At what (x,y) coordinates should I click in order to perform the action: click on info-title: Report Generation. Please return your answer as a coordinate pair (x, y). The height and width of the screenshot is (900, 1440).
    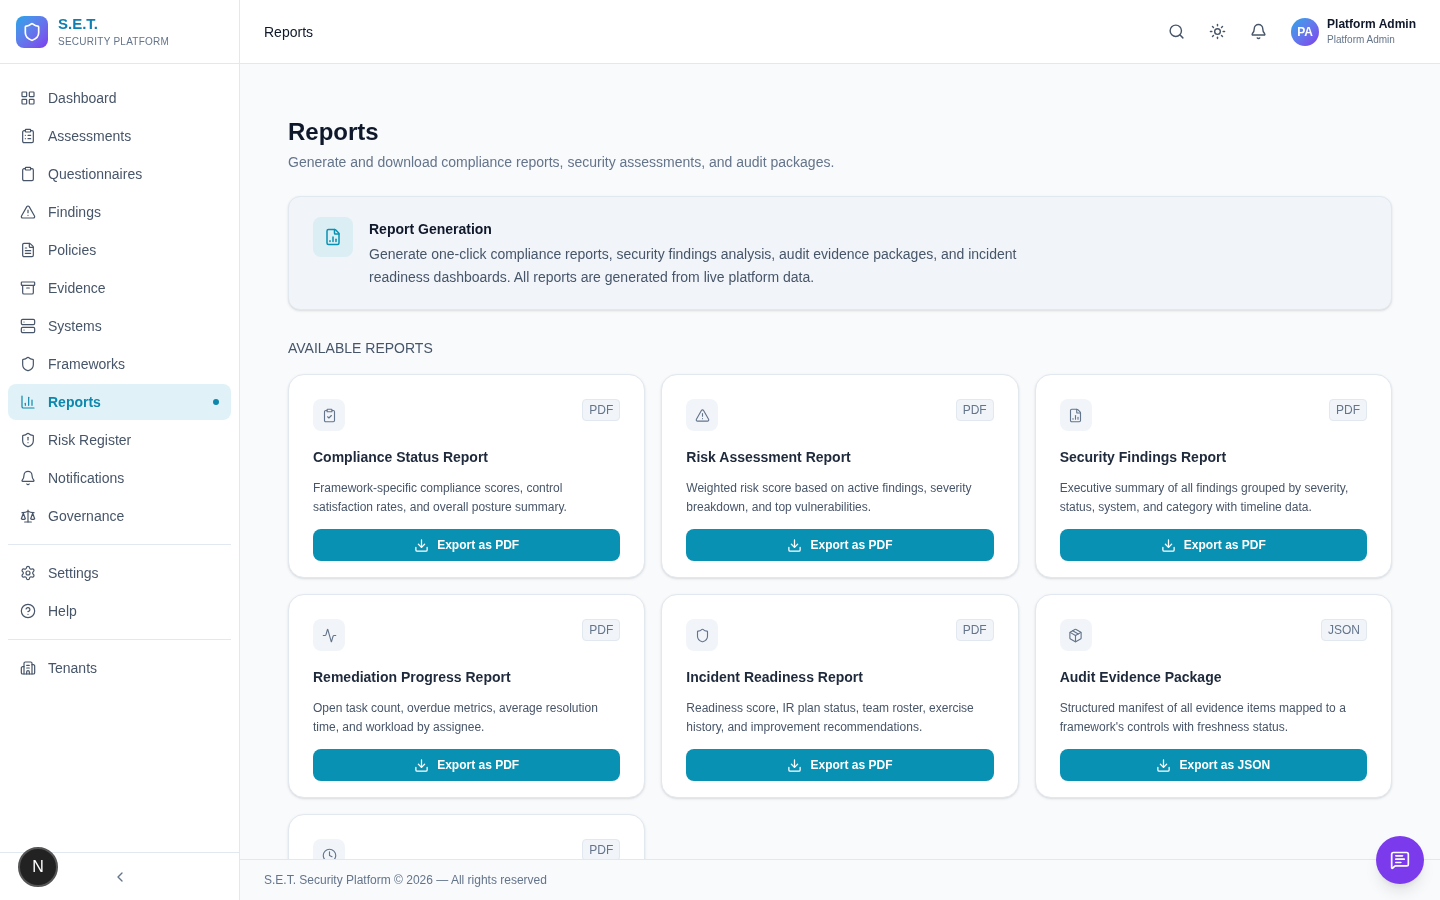
    Looking at the image, I should click on (431, 229).